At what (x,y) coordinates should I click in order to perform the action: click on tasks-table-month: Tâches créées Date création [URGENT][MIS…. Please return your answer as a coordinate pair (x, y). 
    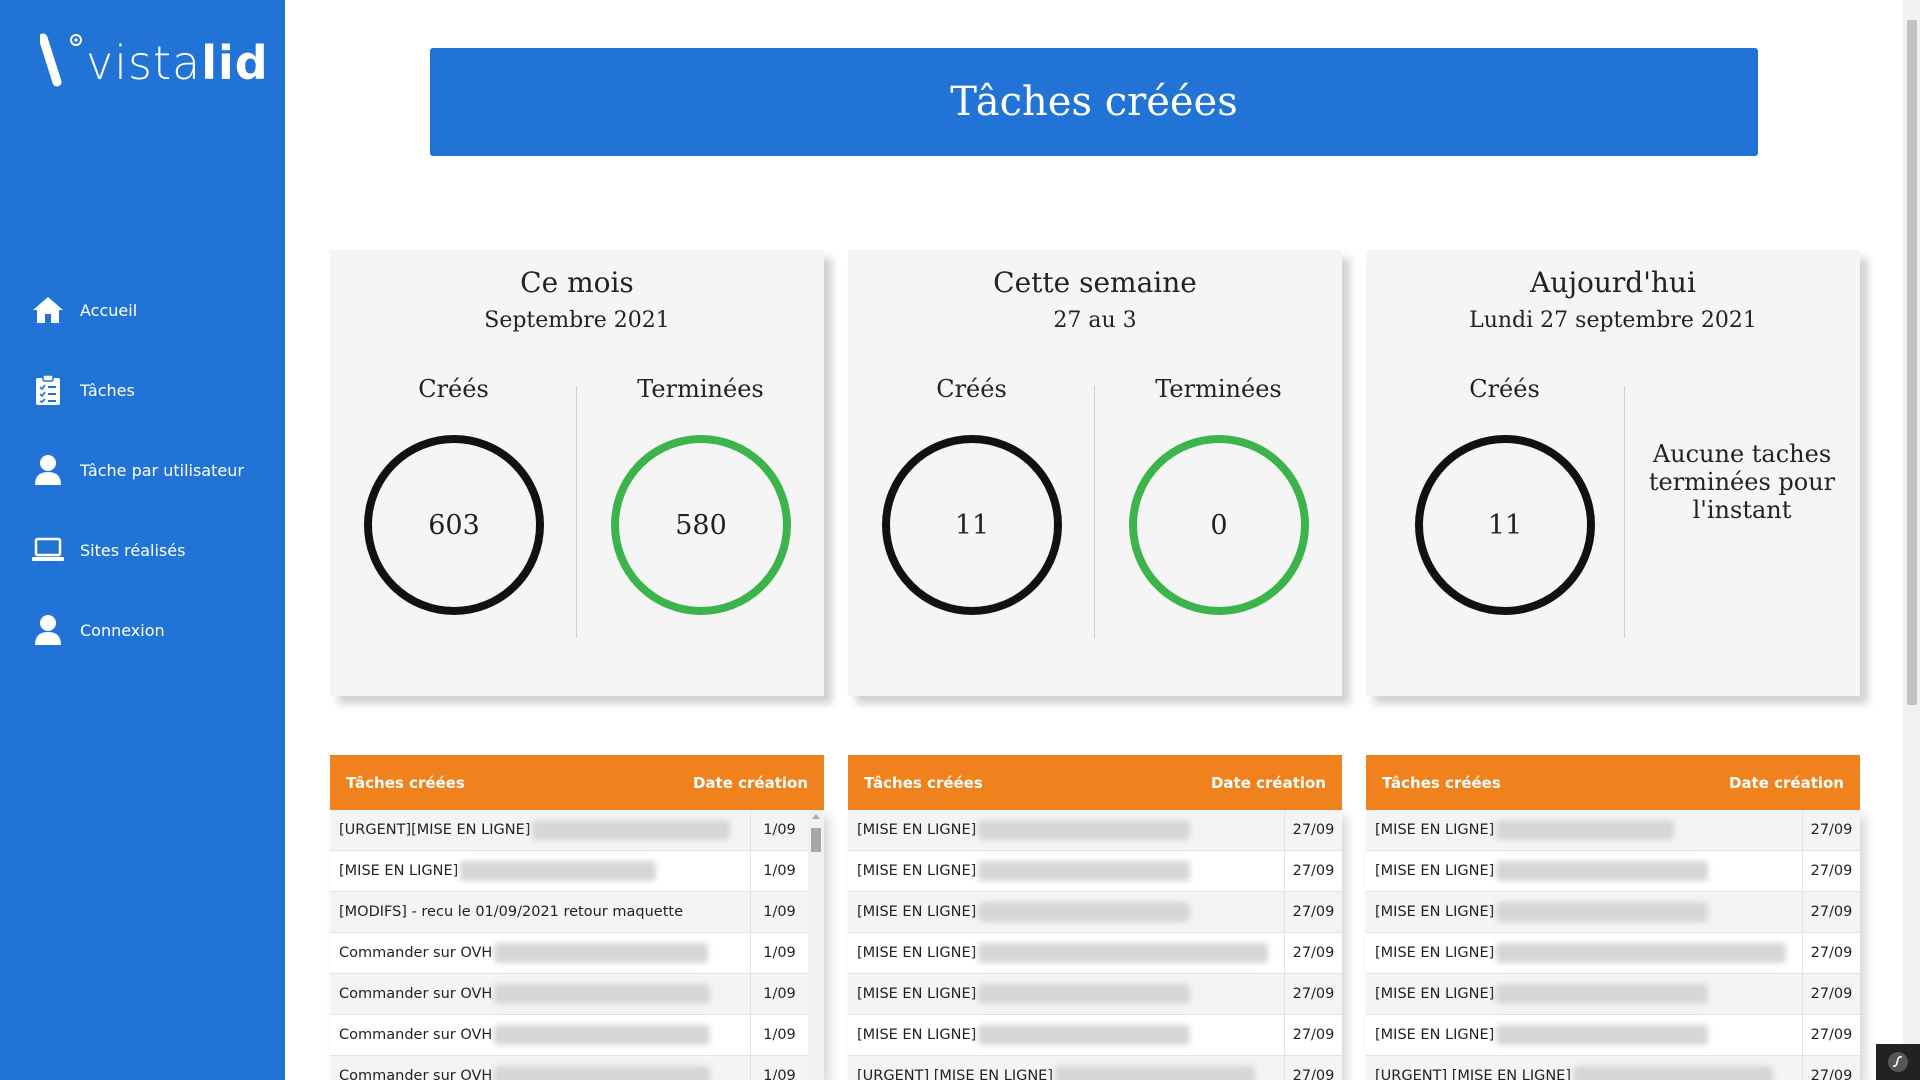
    Looking at the image, I should click on (577, 917).